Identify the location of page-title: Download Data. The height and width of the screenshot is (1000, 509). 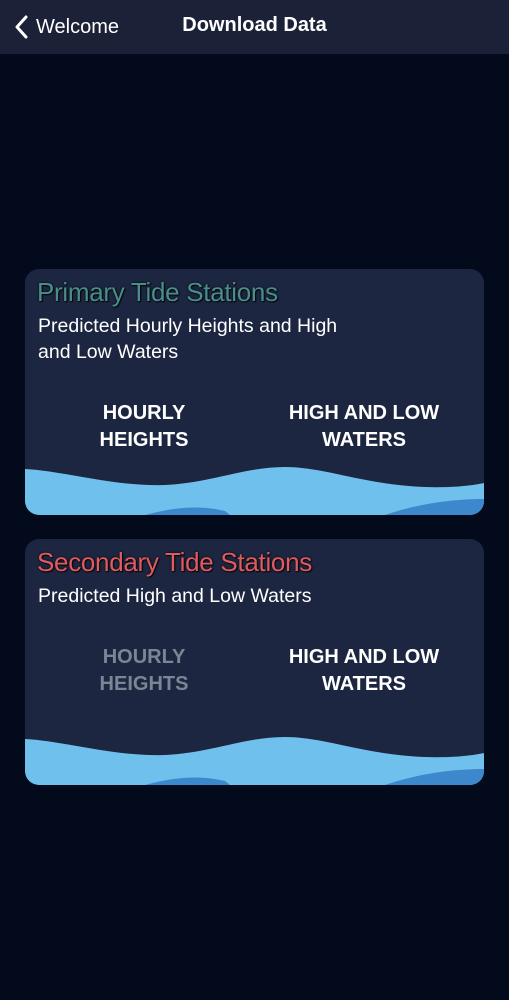
(254, 25).